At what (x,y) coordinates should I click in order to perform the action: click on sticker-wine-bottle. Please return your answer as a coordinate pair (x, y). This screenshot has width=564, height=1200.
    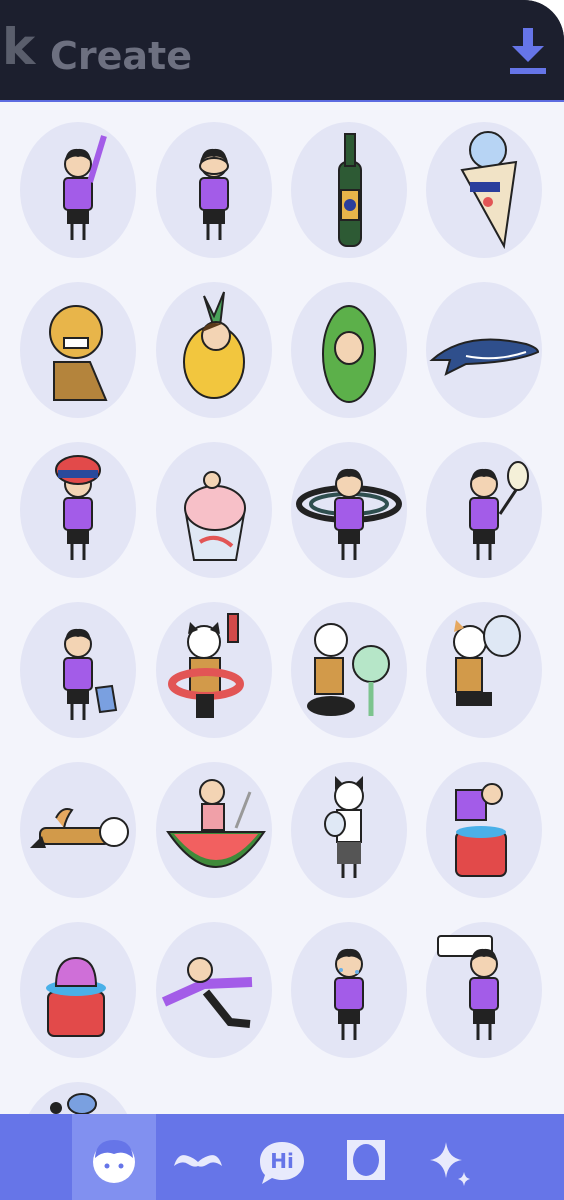
    Looking at the image, I should click on (349, 190).